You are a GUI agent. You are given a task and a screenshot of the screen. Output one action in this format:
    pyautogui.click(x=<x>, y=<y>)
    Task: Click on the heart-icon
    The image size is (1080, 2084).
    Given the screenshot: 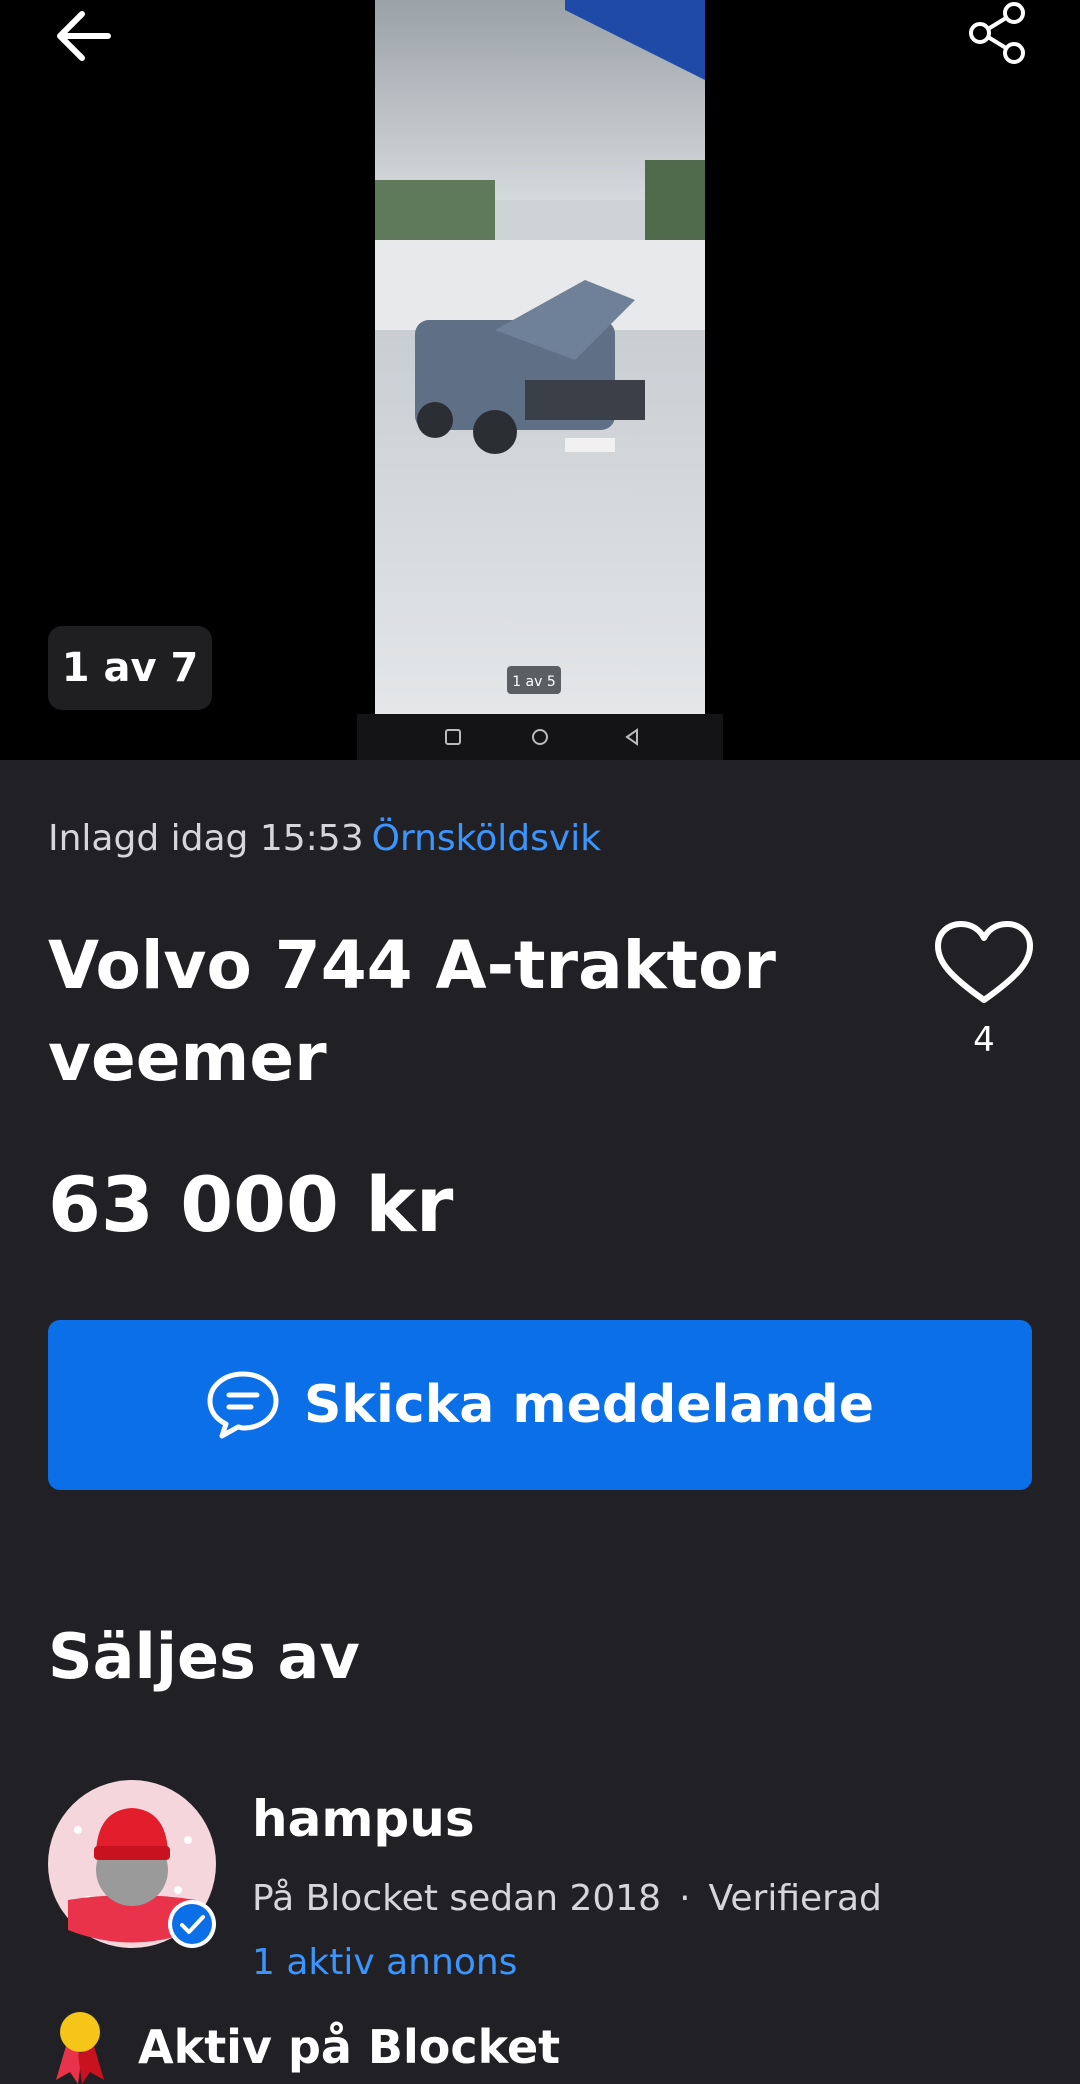 What is the action you would take?
    pyautogui.click(x=984, y=962)
    